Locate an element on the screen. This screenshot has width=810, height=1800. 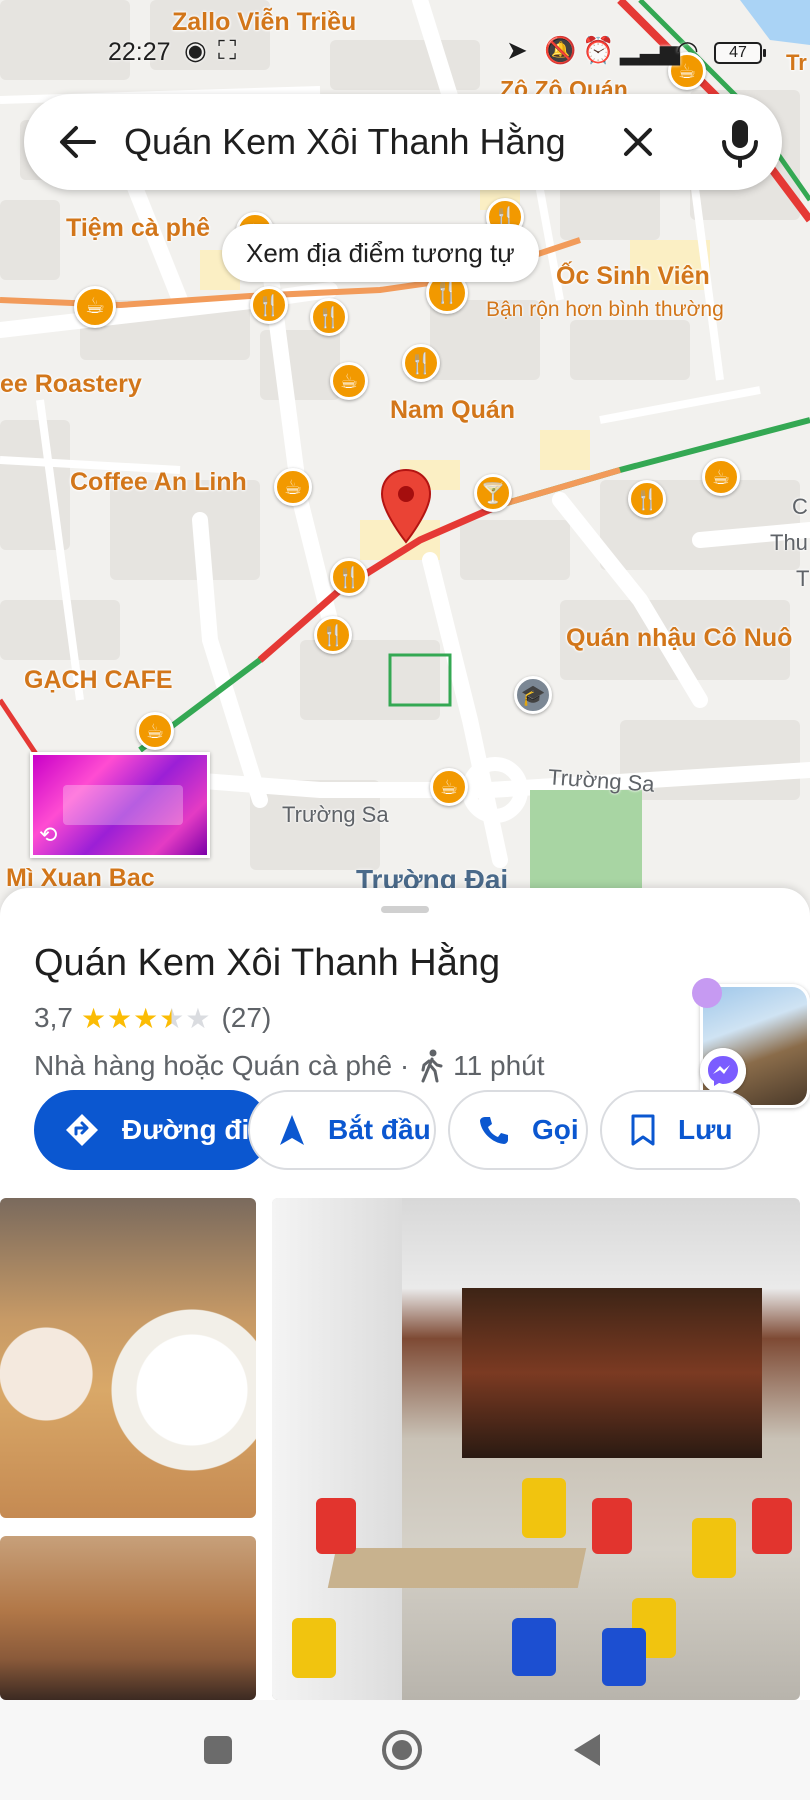
call-label: Gọi is located at coordinates (555, 1129).